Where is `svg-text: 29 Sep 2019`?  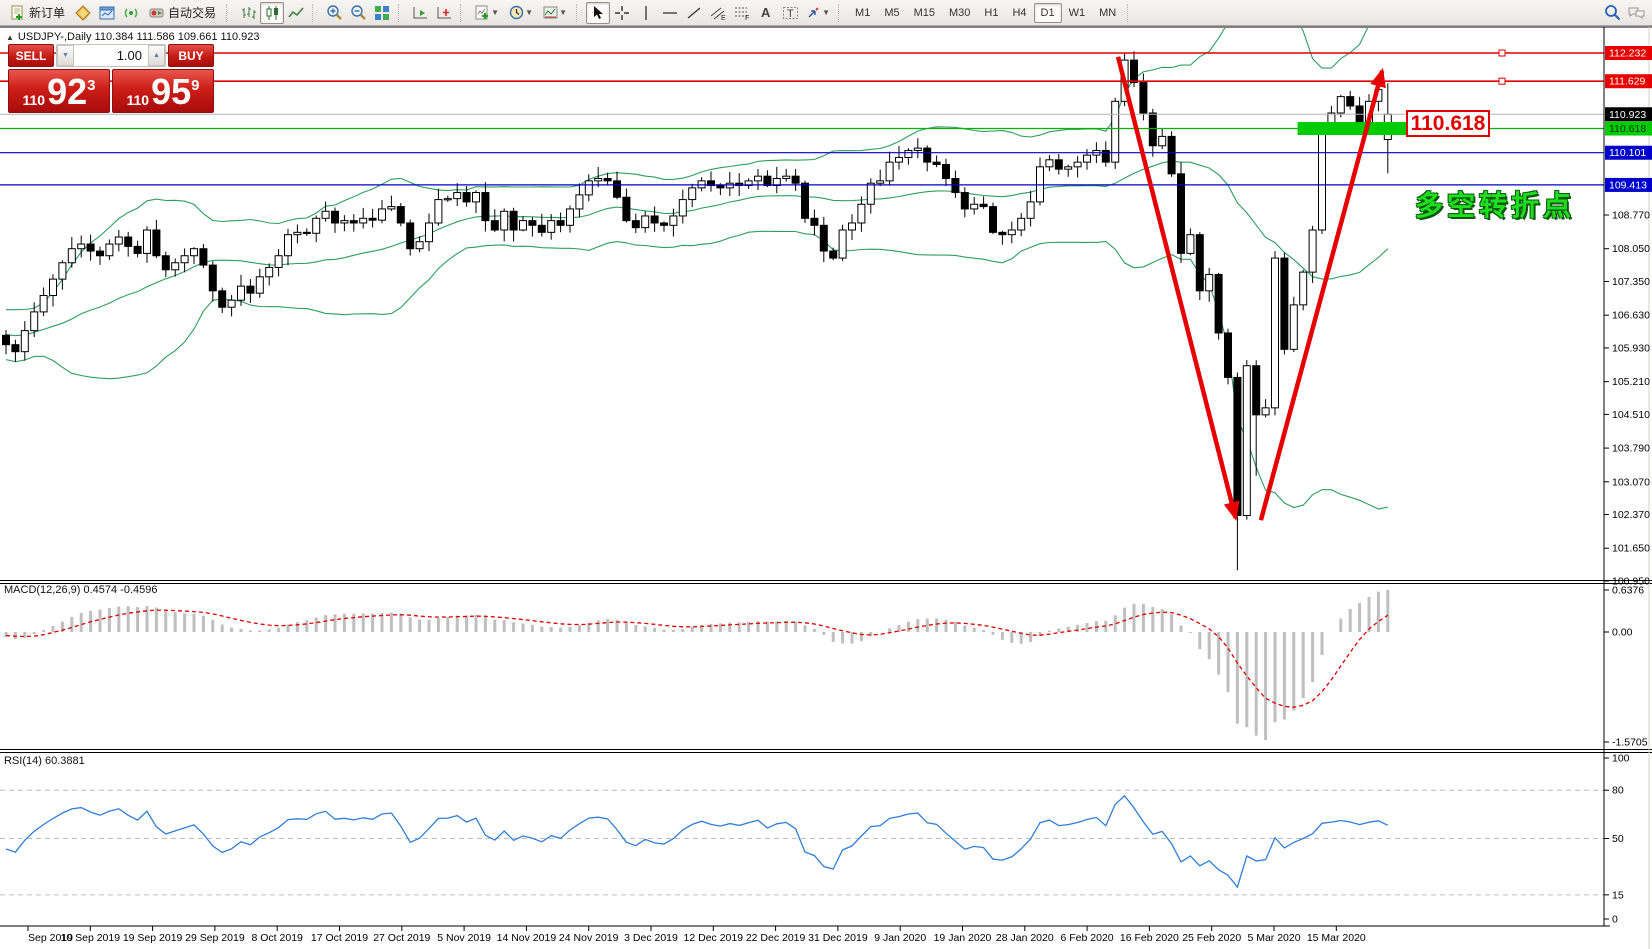
svg-text: 29 Sep 2019 is located at coordinates (215, 938).